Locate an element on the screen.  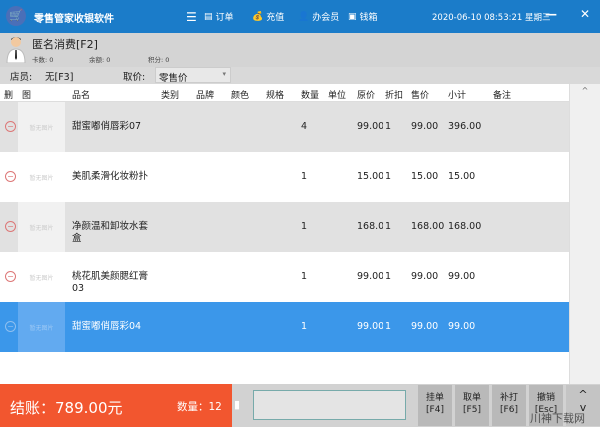
table-row: − 暂无图片 甜蜜嘟俏唇彩07 4 99.00 1 99.00 396.00 is located at coordinates (284, 127).